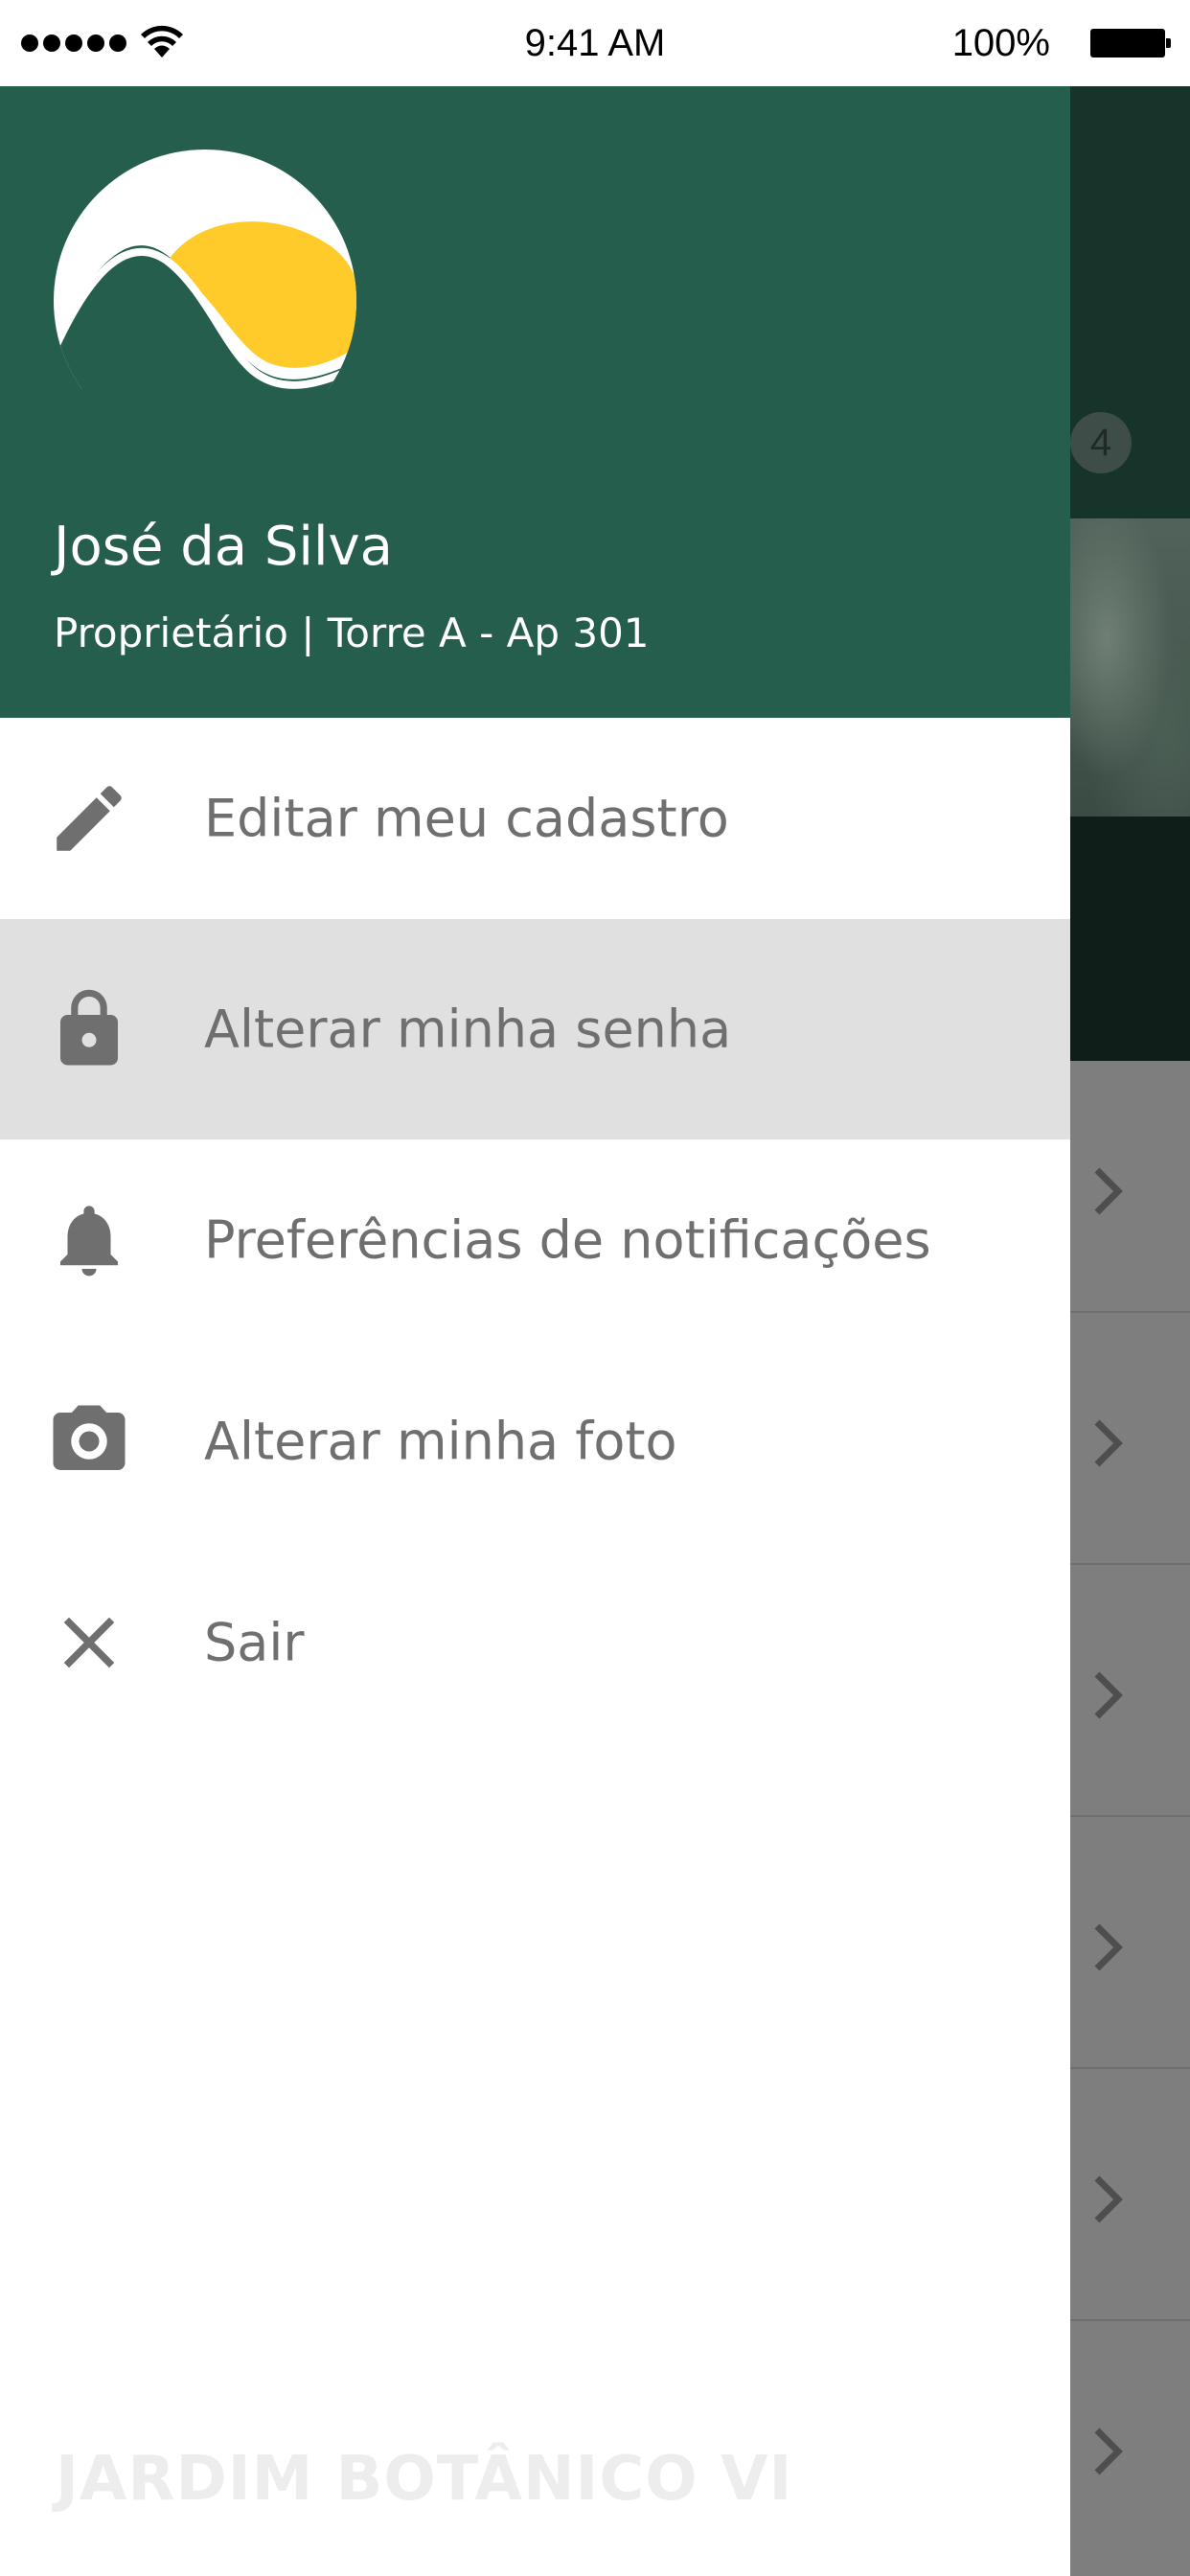  What do you see at coordinates (89, 1027) in the screenshot?
I see `lock-icon` at bounding box center [89, 1027].